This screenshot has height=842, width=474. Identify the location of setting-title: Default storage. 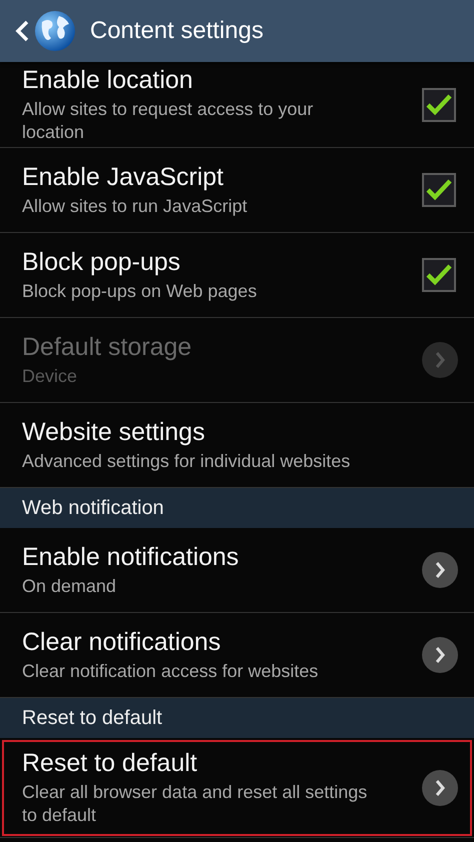
(107, 347).